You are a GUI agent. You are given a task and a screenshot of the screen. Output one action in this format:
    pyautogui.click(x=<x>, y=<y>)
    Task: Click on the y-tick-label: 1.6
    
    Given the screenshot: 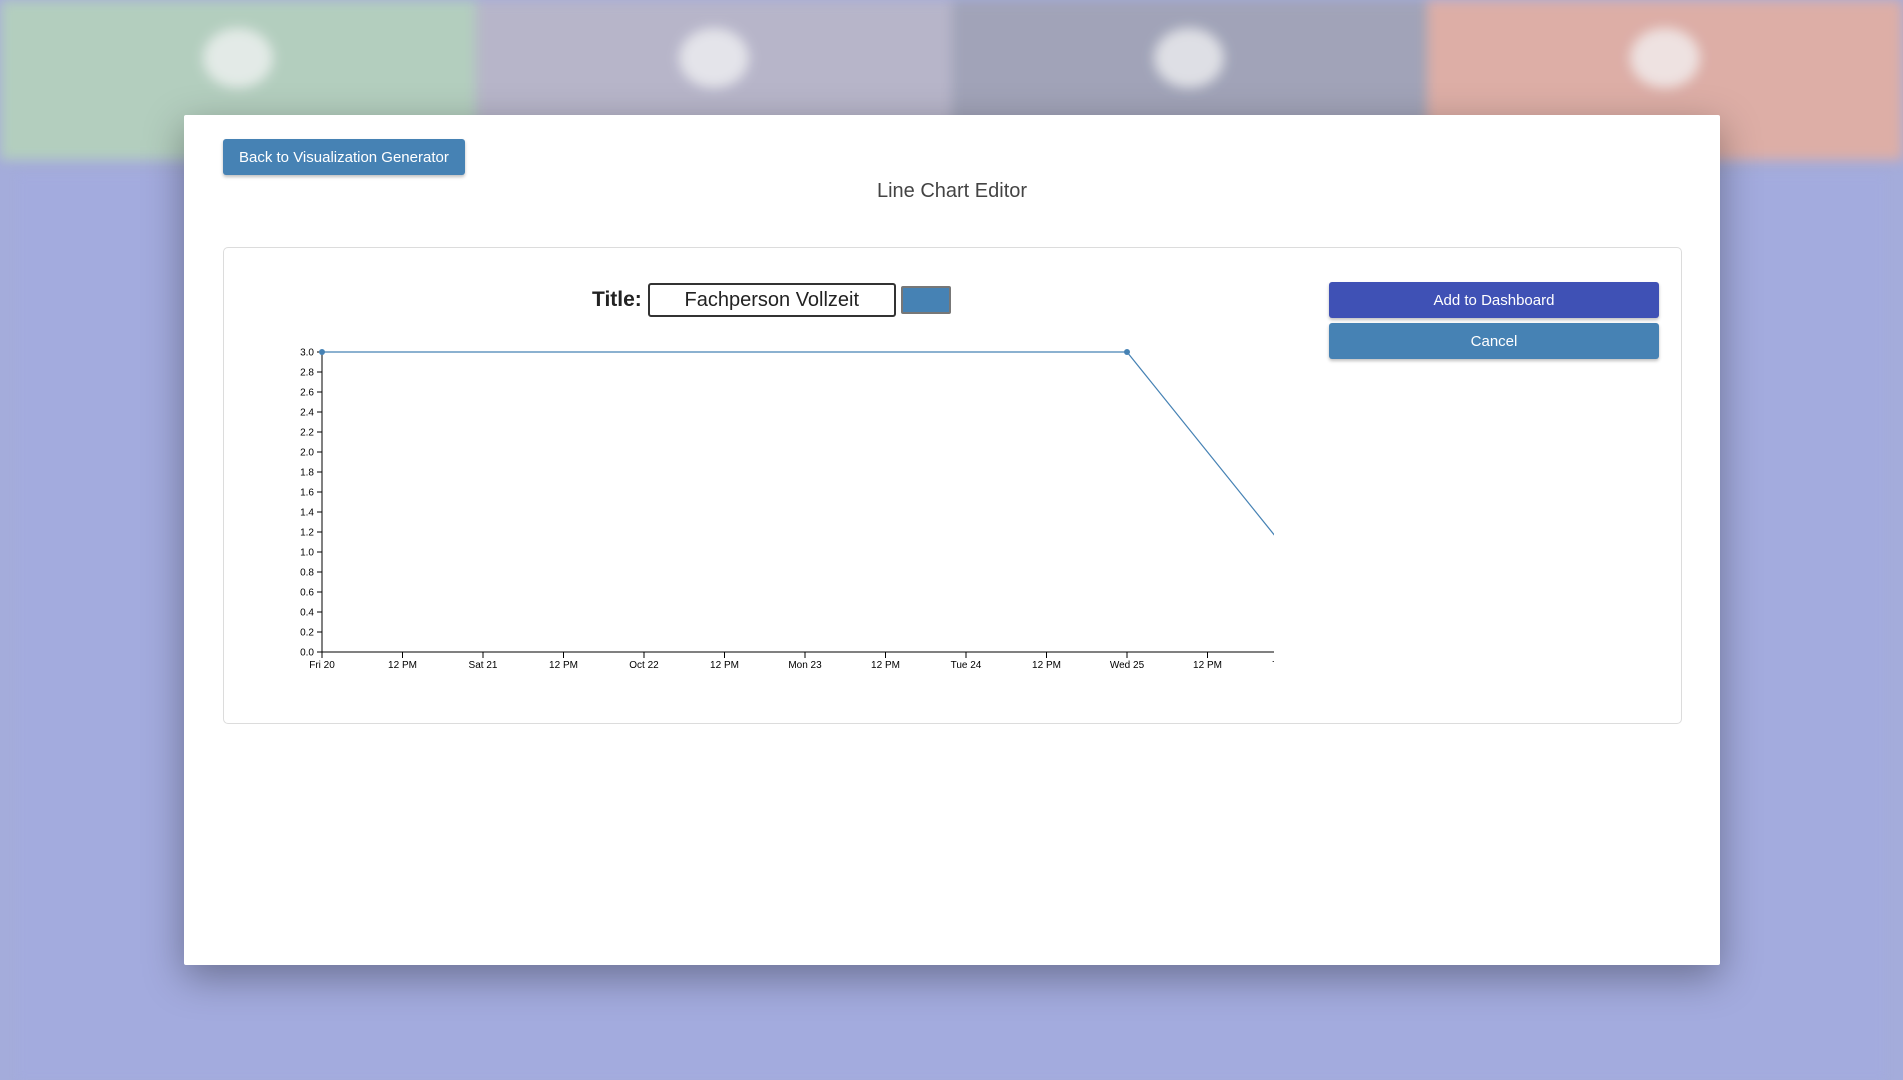 What is the action you would take?
    pyautogui.click(x=307, y=493)
    